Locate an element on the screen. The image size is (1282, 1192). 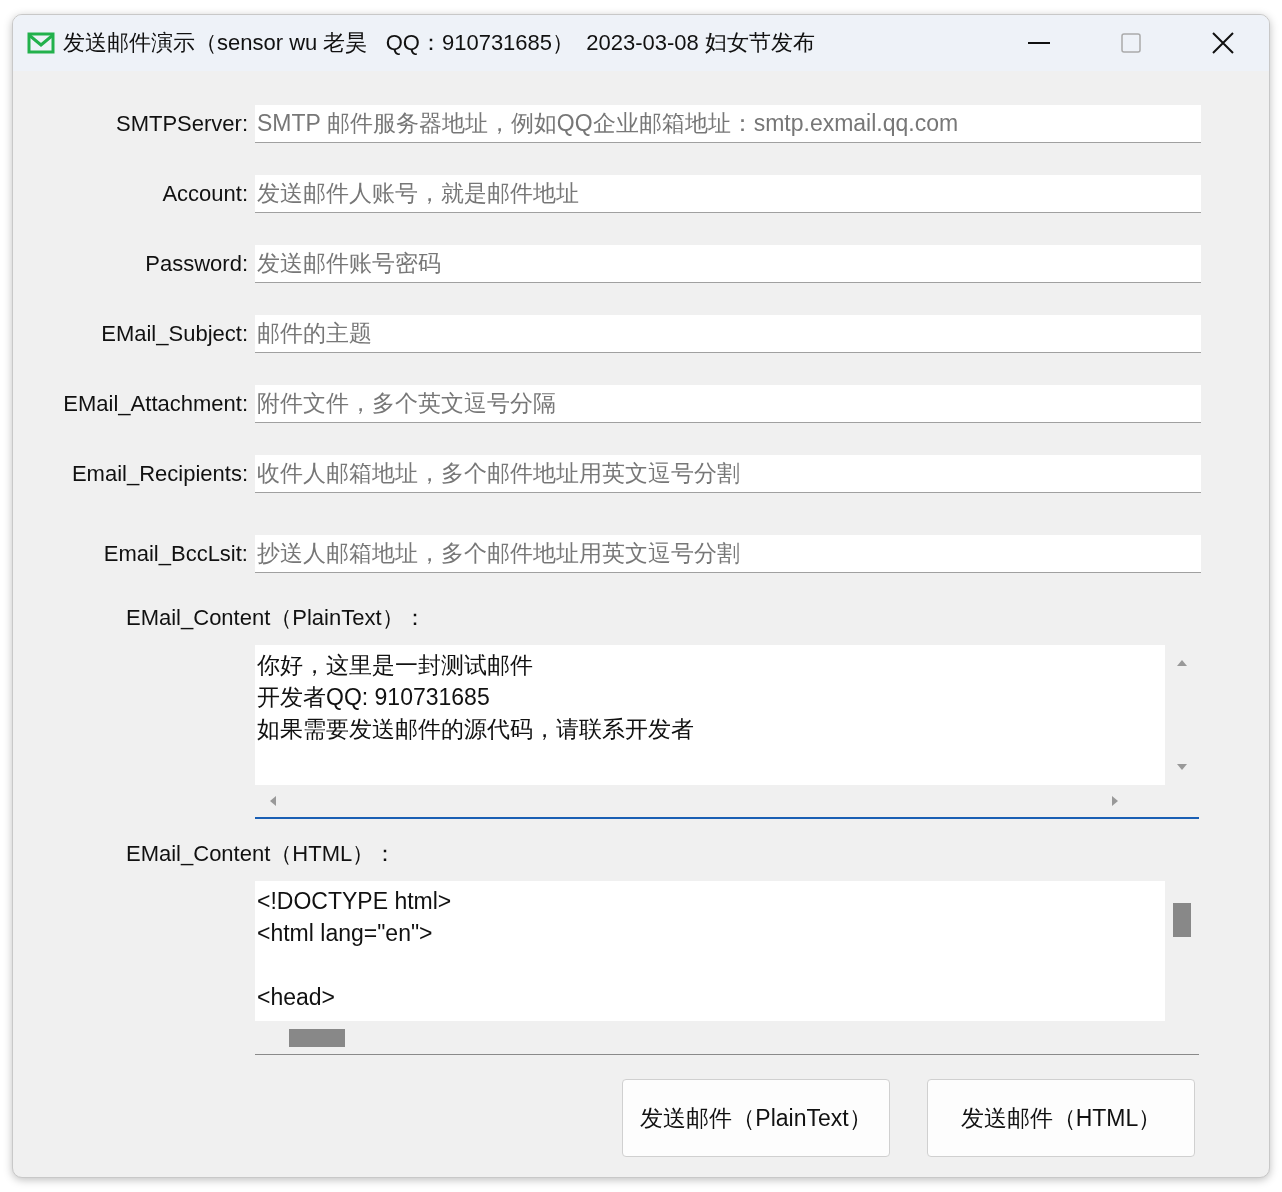
text-area: <!DOCTYPE html> <html lang="en"> <head> is located at coordinates (727, 968).